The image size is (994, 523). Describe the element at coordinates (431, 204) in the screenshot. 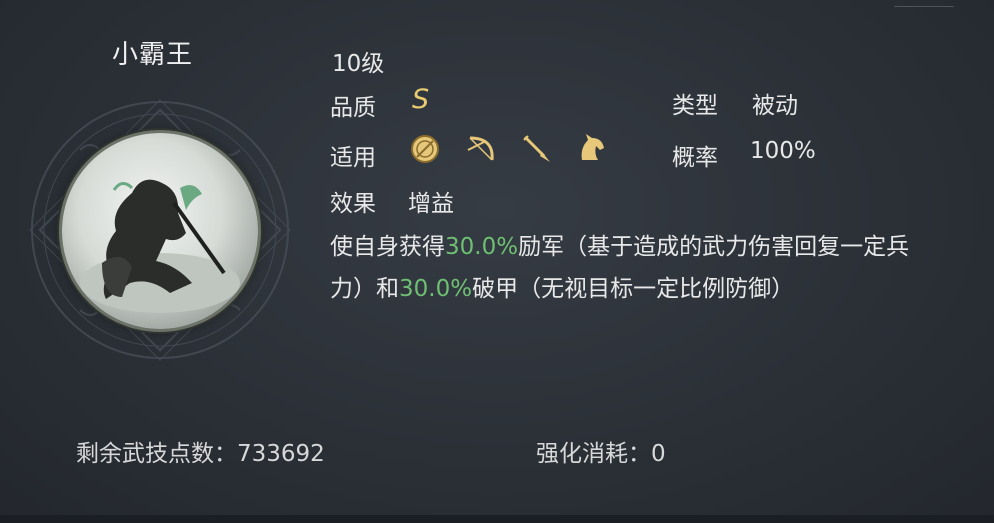

I see `effect-value: 增益` at that location.